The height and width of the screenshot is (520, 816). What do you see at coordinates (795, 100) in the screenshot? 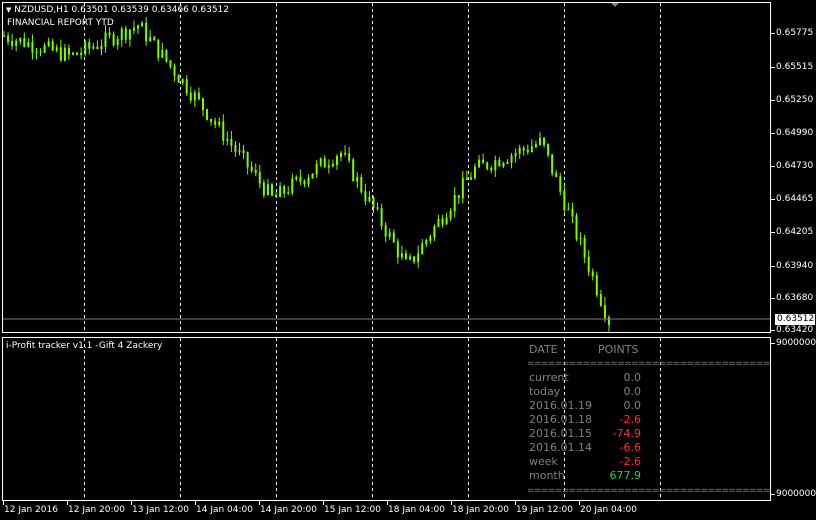
I see `price-axis-label: 0.65250` at bounding box center [795, 100].